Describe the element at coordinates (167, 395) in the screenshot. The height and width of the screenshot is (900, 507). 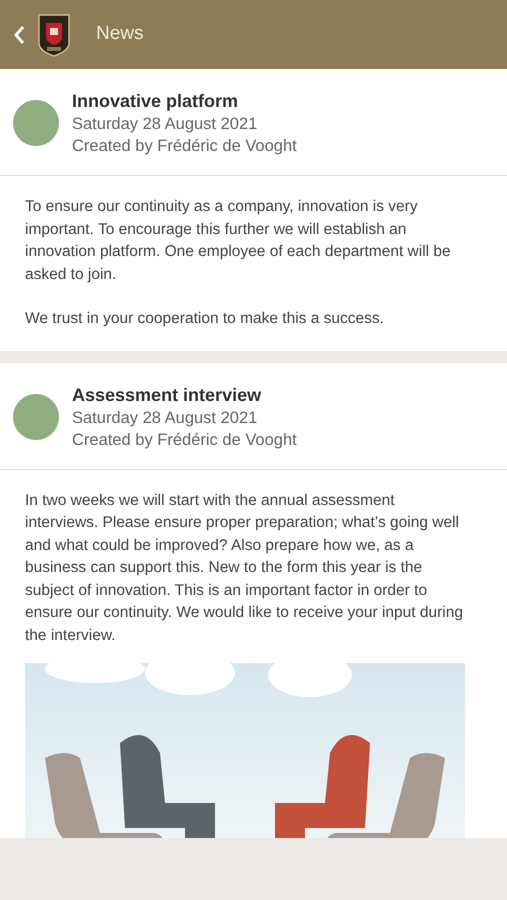
I see `post-title: Assessment interview` at that location.